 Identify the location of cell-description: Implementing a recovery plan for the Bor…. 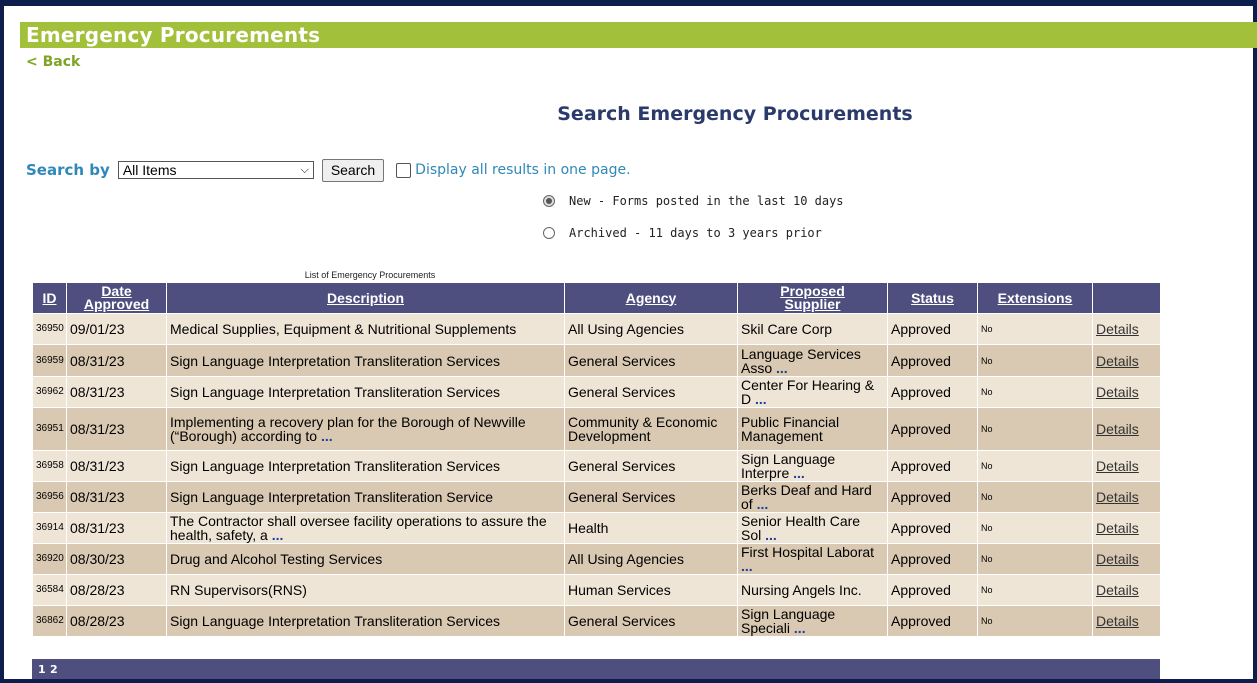
(365, 429).